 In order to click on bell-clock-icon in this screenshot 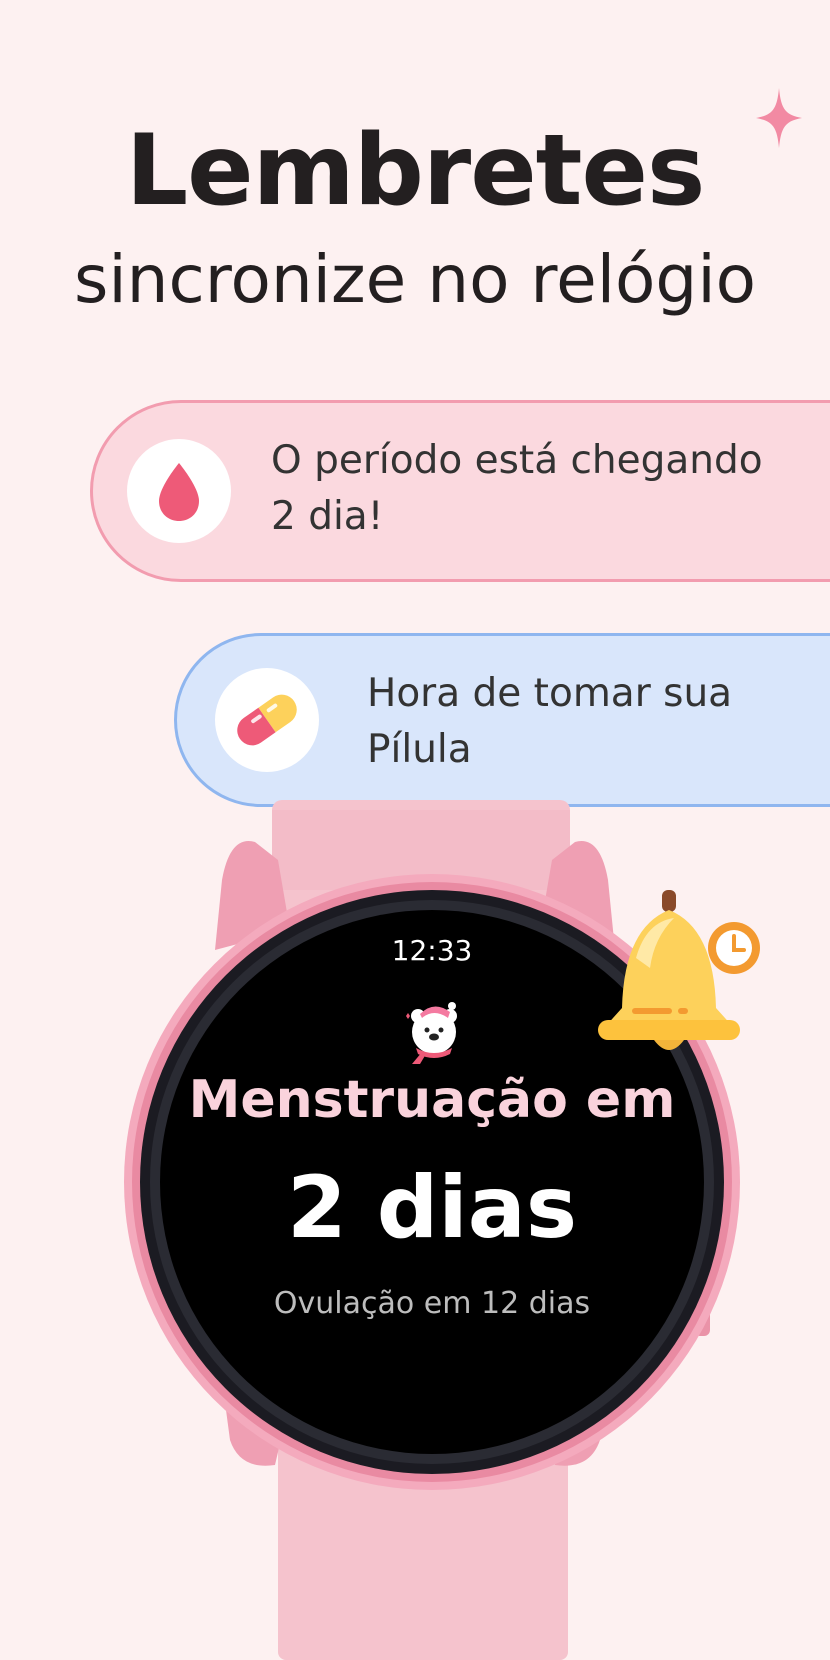, I will do `click(679, 970)`.